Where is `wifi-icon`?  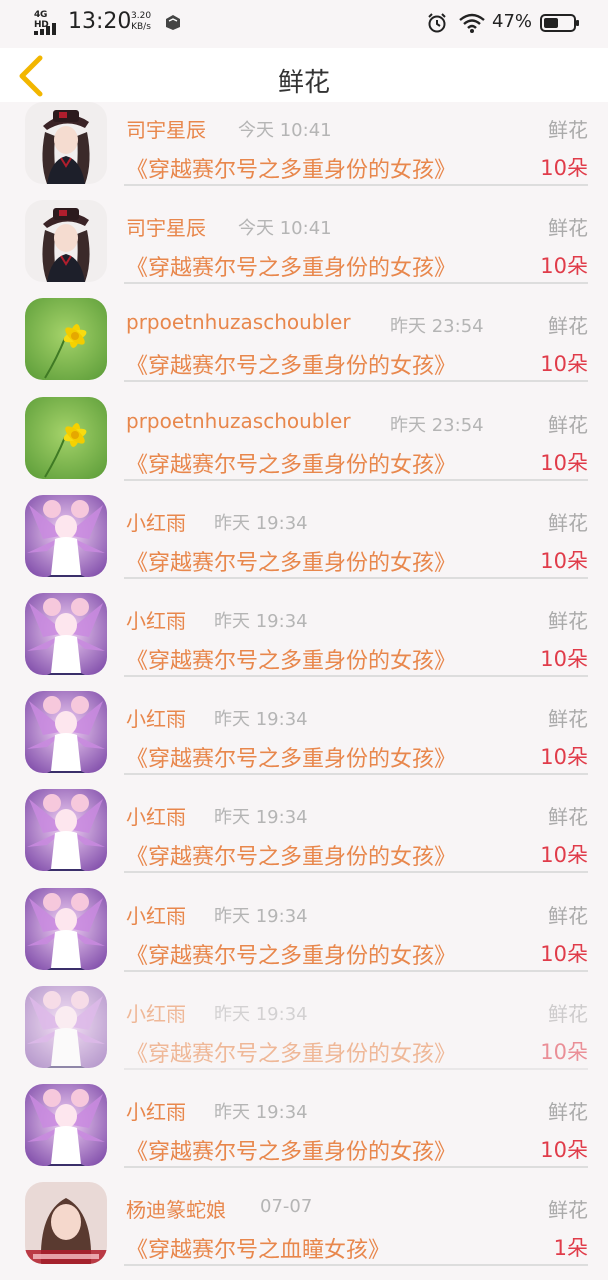 wifi-icon is located at coordinates (472, 23).